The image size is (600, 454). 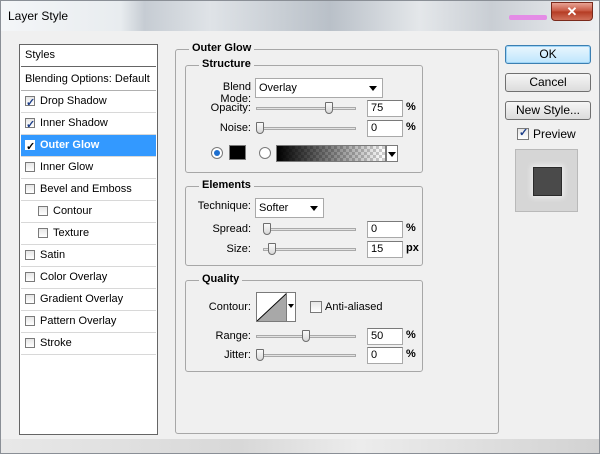 What do you see at coordinates (411, 354) in the screenshot?
I see `jitter-unit: %` at bounding box center [411, 354].